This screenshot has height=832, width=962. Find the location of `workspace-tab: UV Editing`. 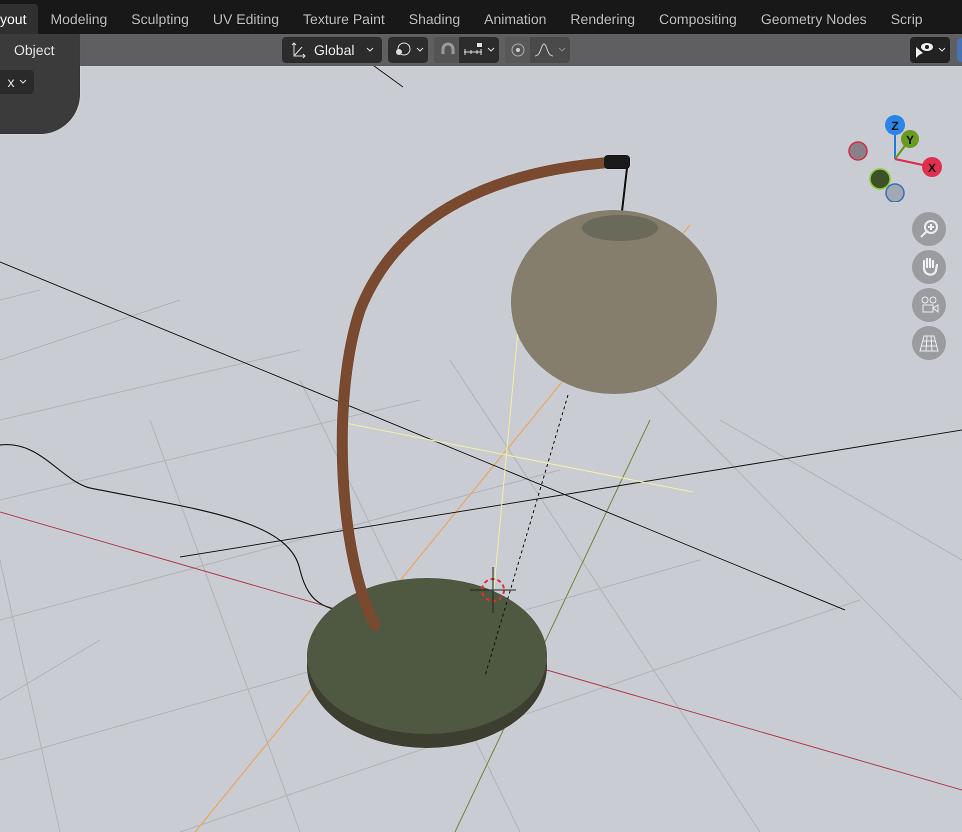

workspace-tab: UV Editing is located at coordinates (246, 19).